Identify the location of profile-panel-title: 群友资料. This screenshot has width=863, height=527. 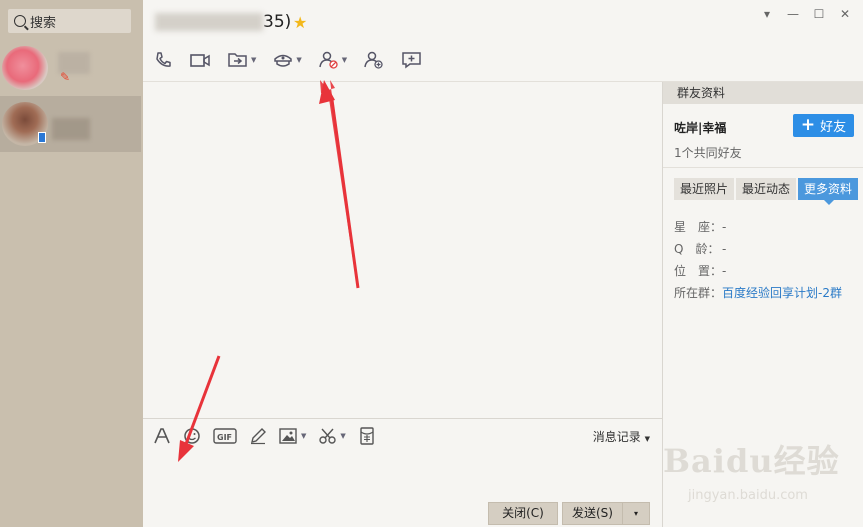
(763, 93).